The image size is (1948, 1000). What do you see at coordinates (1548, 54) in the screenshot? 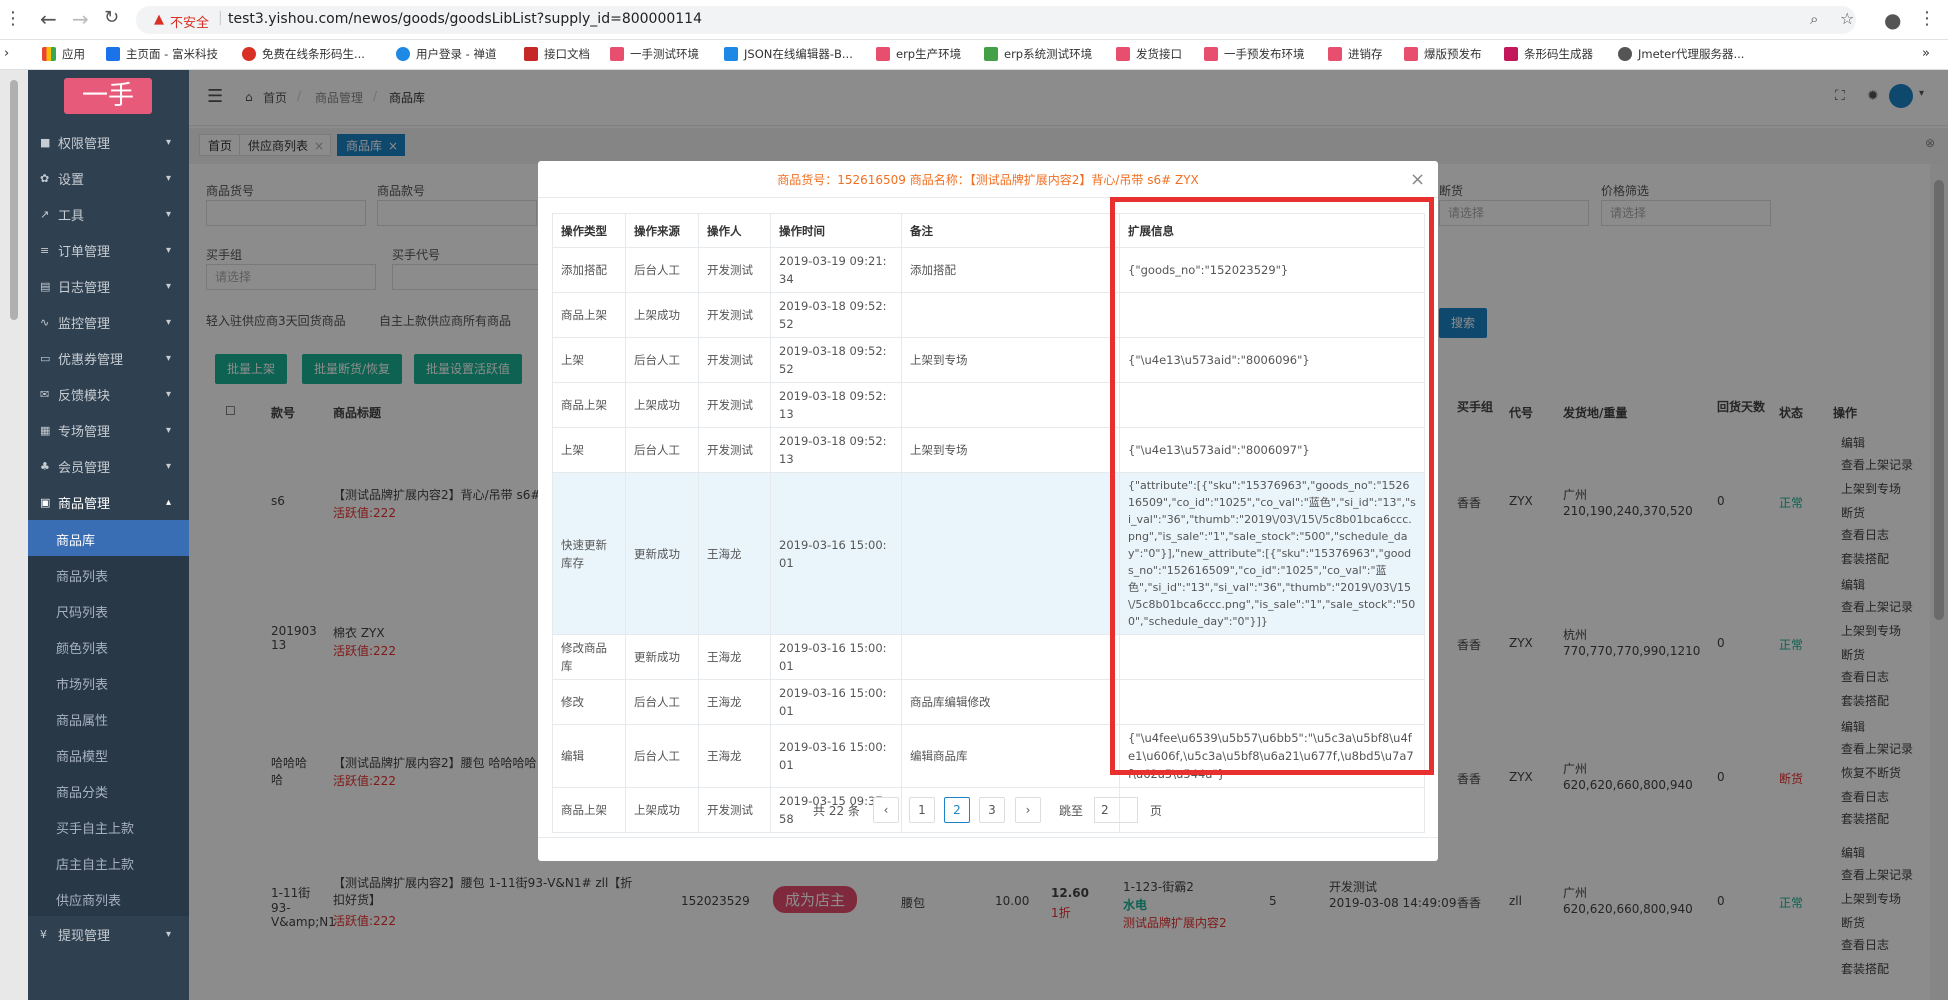
I see `bookmark: 条形码生成器` at bounding box center [1548, 54].